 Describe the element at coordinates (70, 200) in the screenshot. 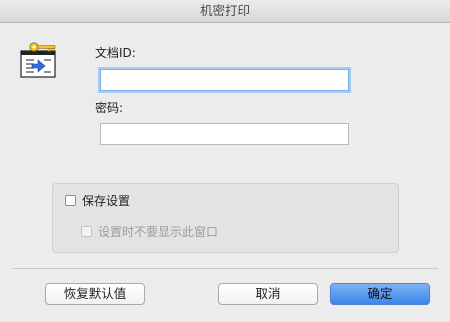

I see `save-settings-checkbox` at that location.